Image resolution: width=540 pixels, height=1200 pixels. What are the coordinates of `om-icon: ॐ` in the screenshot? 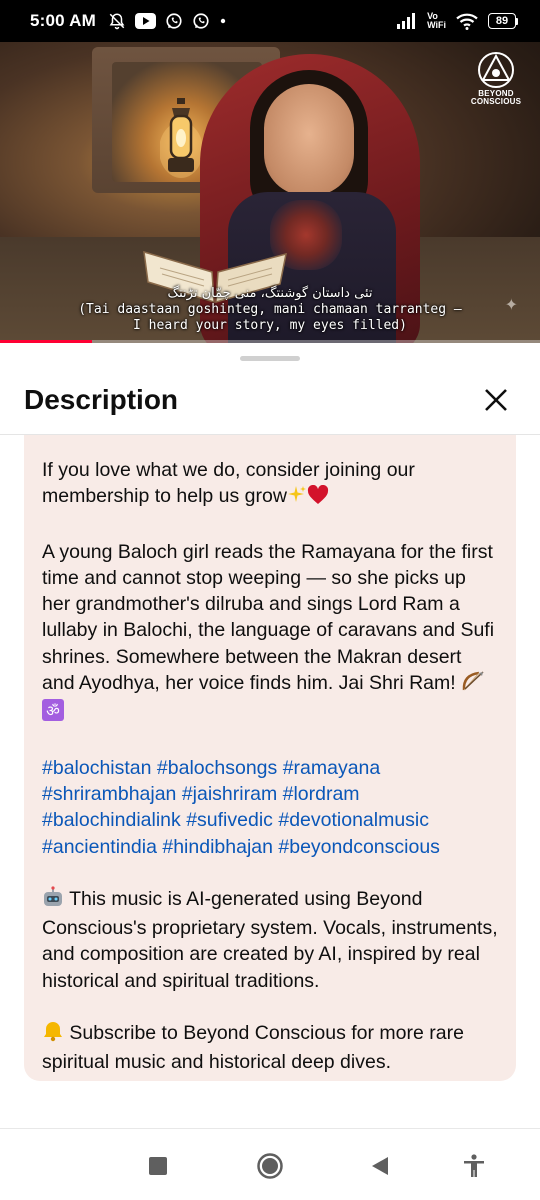 It's located at (53, 713).